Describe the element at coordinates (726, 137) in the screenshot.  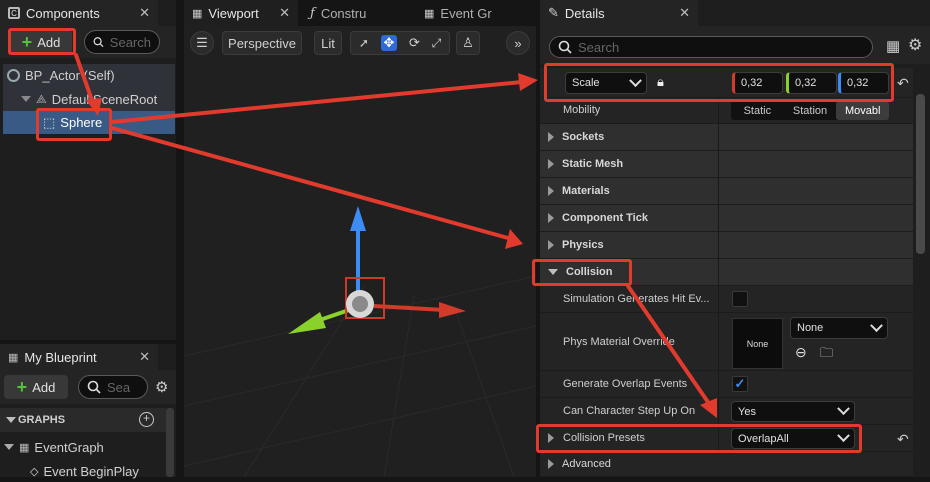
I see `category-sockets: Sockets` at that location.